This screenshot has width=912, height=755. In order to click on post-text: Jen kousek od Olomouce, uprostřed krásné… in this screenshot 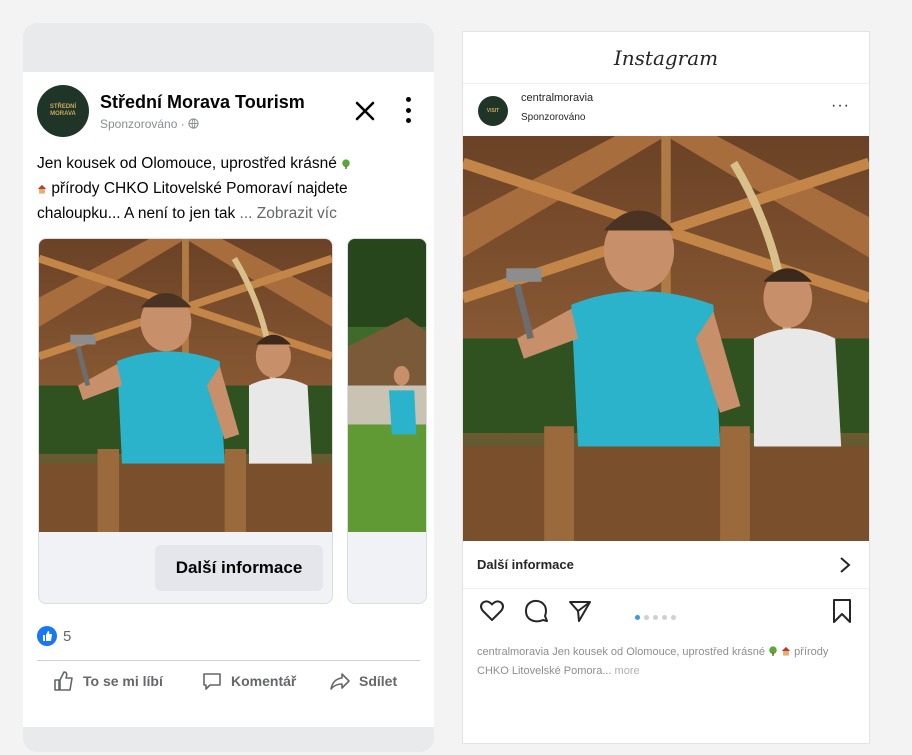, I will do `click(227, 188)`.